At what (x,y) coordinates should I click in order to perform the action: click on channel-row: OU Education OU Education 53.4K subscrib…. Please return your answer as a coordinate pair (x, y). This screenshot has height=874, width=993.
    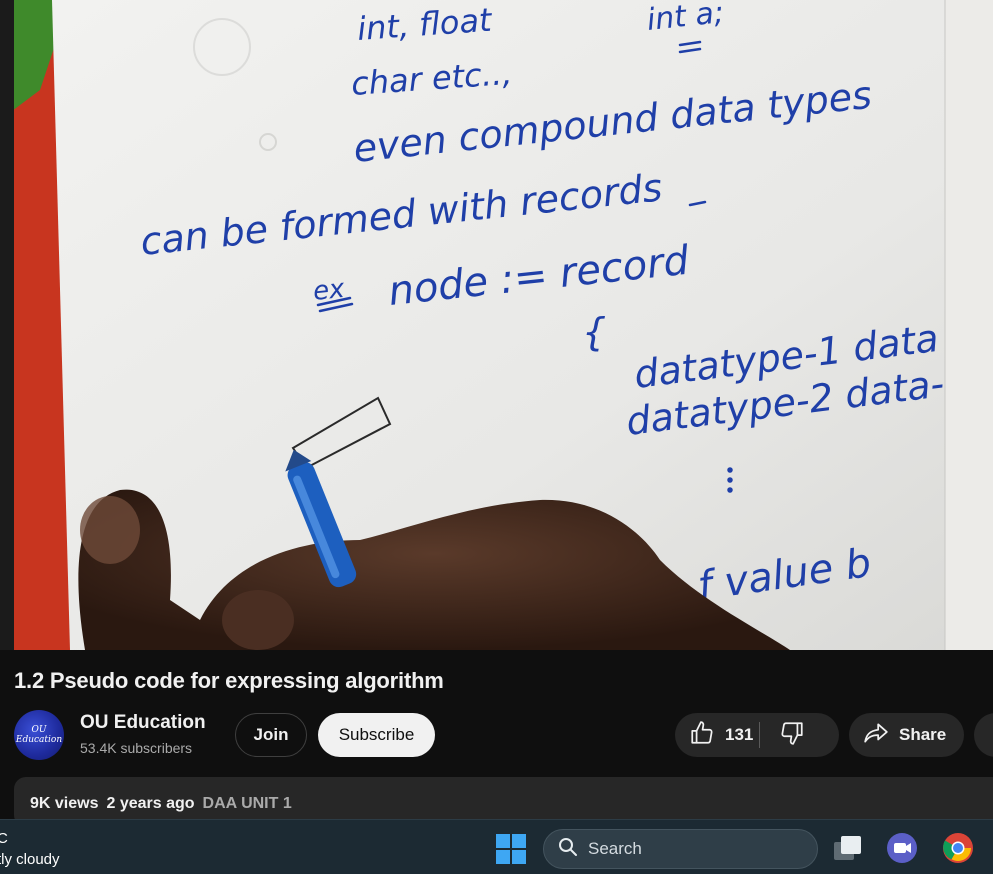
    Looking at the image, I should click on (503, 735).